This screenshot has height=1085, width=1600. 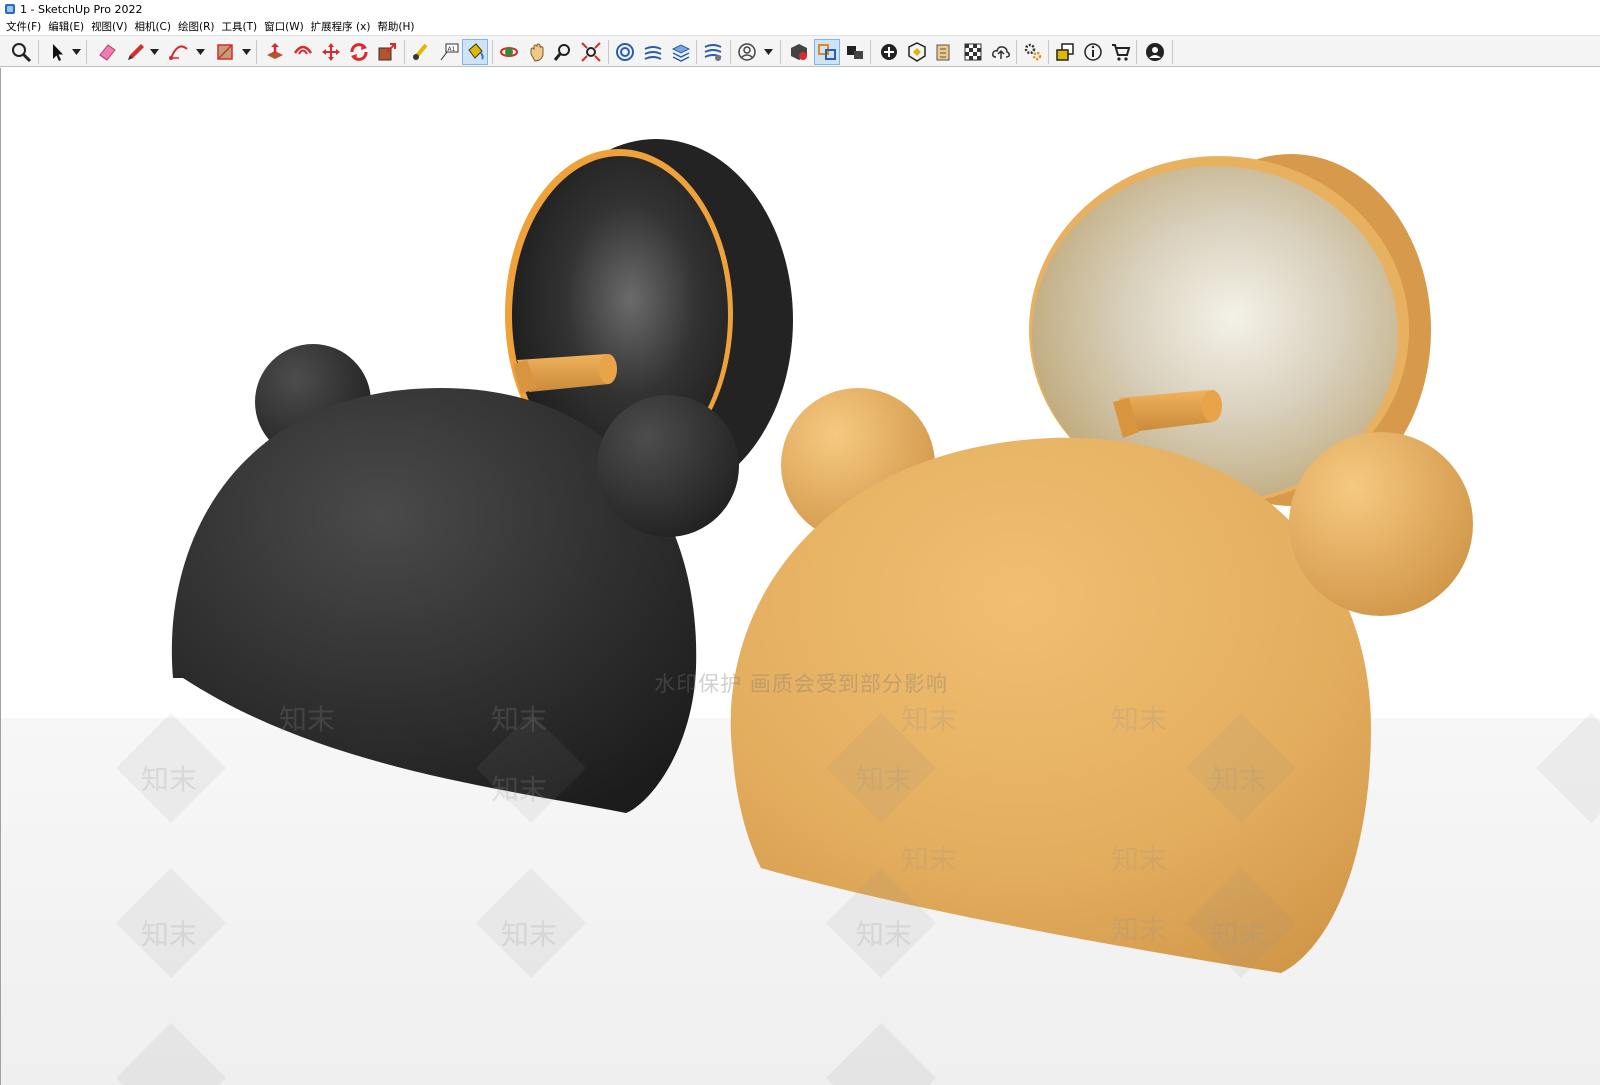 What do you see at coordinates (653, 52) in the screenshot?
I see `sandbox-icon` at bounding box center [653, 52].